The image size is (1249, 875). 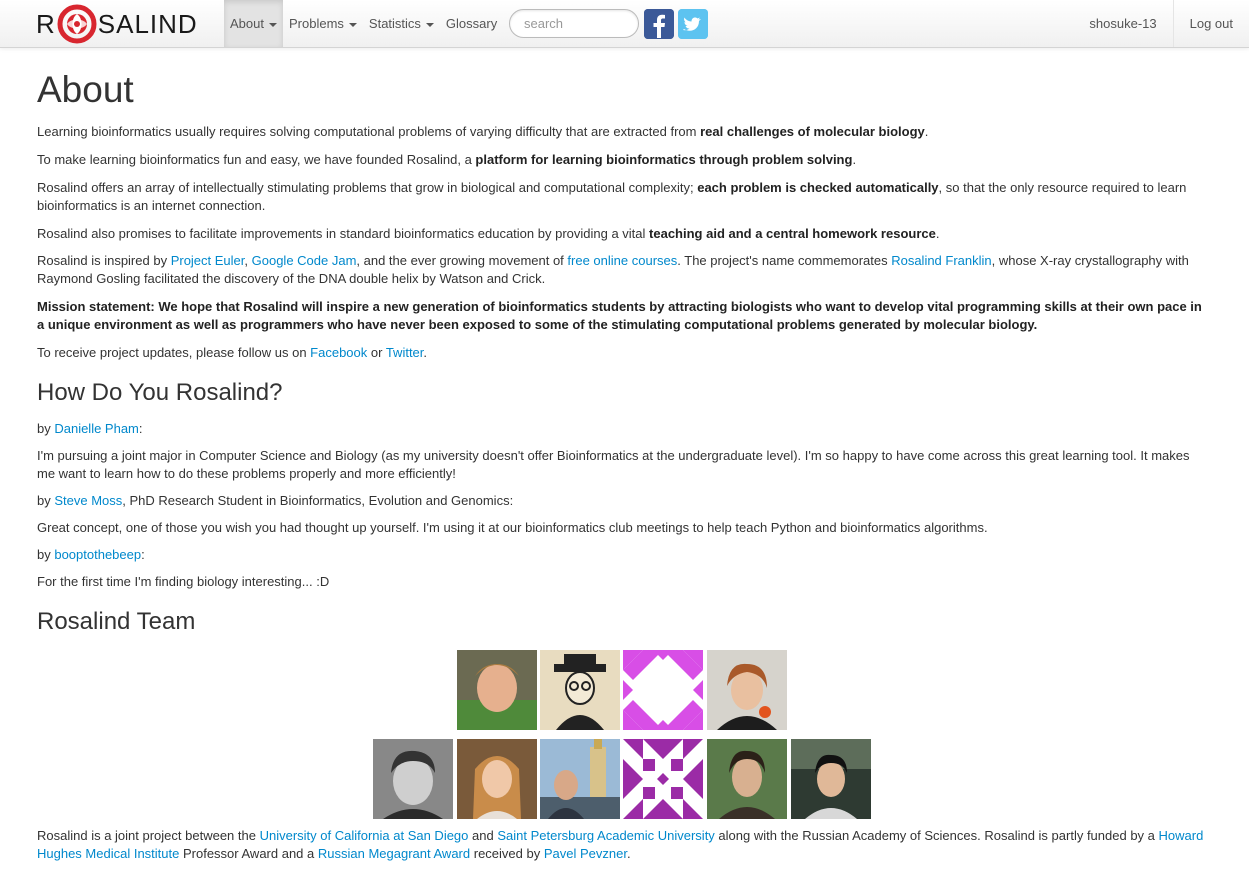 I want to click on page-title: About, so click(x=85, y=89).